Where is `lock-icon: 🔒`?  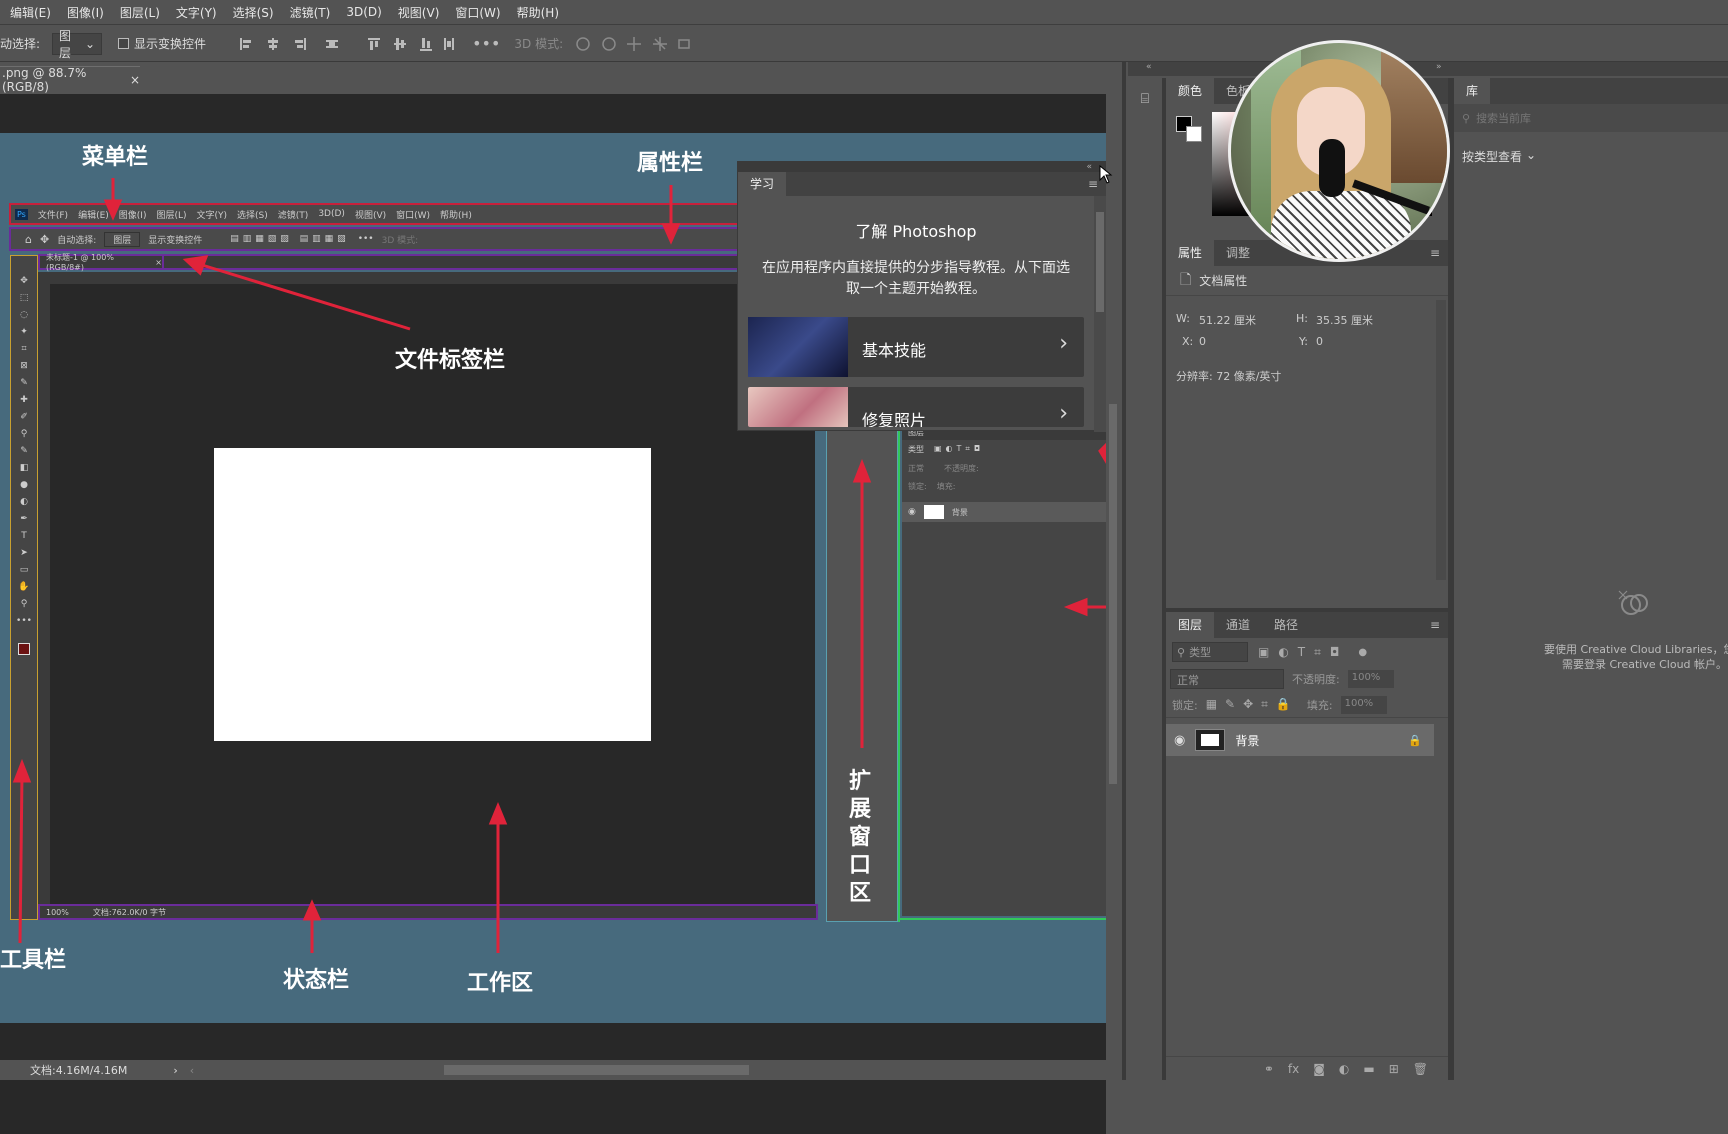 lock-icon: 🔒 is located at coordinates (1415, 740).